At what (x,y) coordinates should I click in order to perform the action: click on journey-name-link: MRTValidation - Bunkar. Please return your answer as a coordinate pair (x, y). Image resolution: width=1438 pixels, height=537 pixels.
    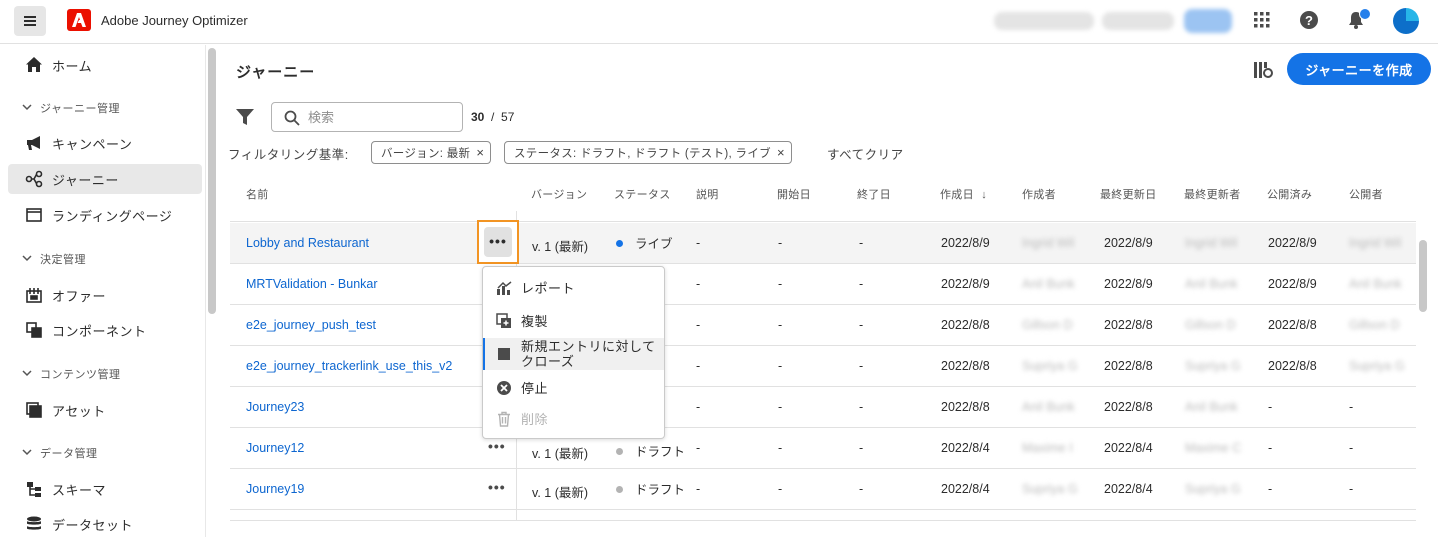
    Looking at the image, I should click on (312, 284).